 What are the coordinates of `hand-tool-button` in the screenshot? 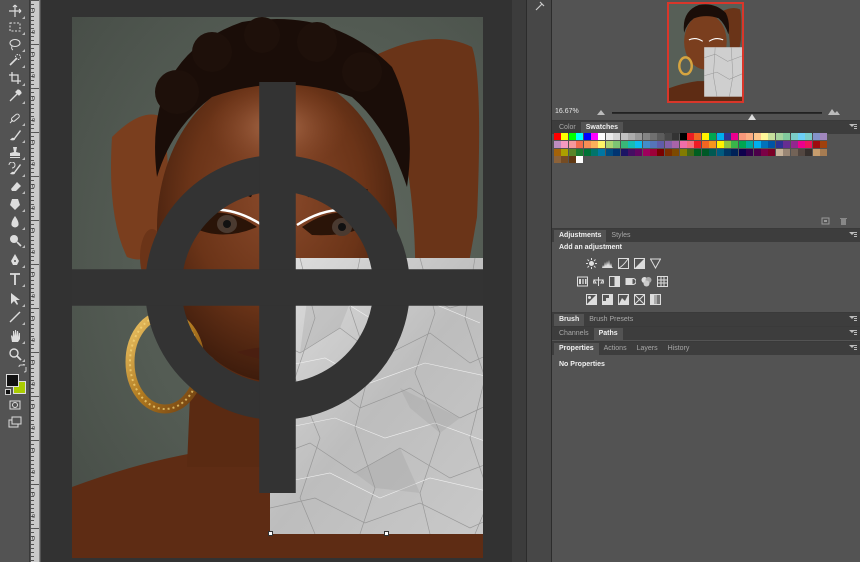 It's located at (15, 336).